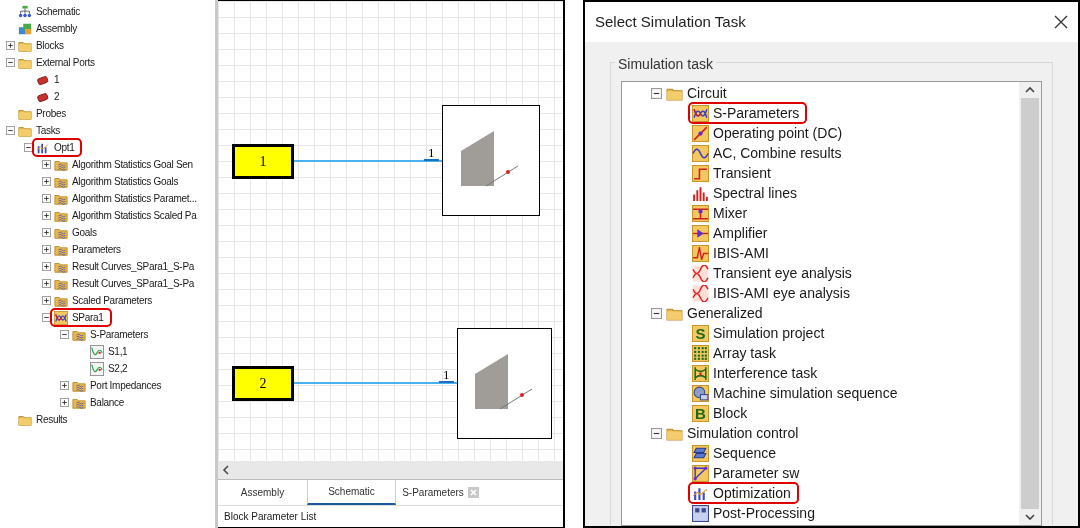 The height and width of the screenshot is (528, 1080). I want to click on tree-item: Mixer, so click(730, 213).